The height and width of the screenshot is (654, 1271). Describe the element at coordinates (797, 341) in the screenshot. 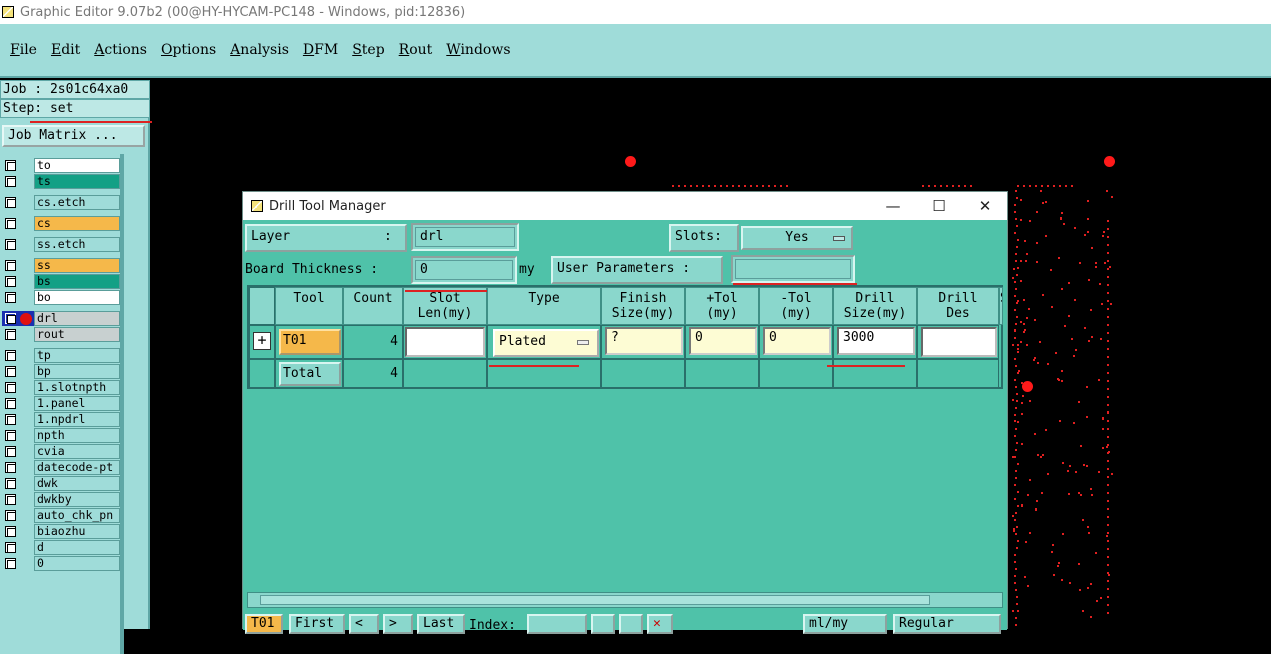

I see `minus-tol-input: 0` at that location.